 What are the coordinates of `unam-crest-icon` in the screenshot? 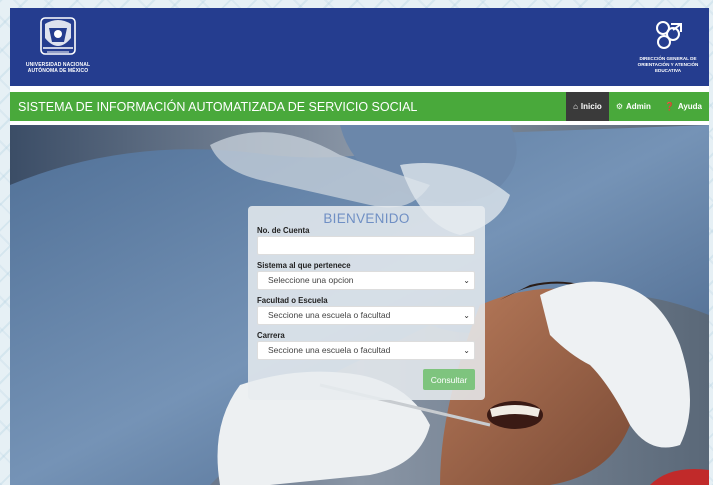 It's located at (58, 36).